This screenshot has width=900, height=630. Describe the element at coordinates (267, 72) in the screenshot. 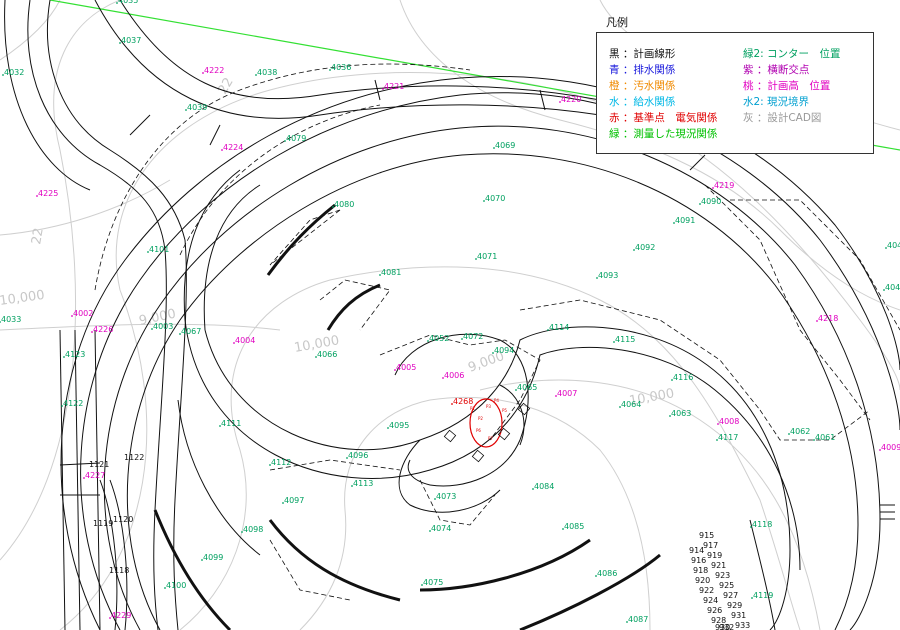

I see `survey-point-4038: 4038` at that location.